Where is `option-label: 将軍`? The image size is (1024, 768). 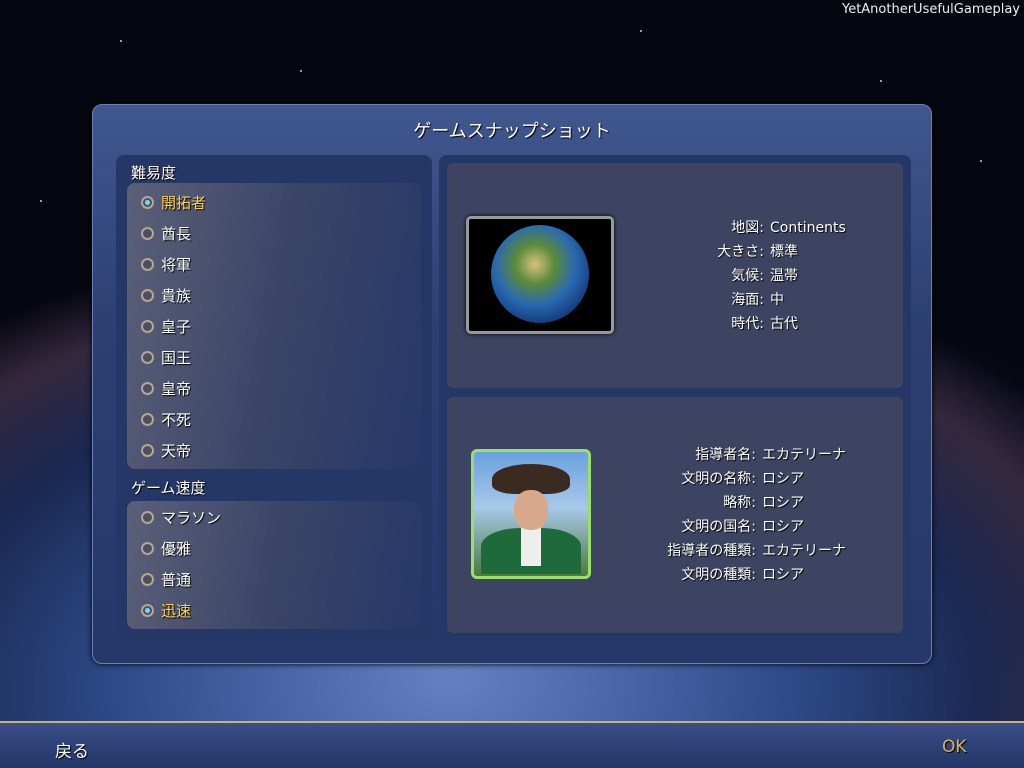 option-label: 将軍 is located at coordinates (176, 264).